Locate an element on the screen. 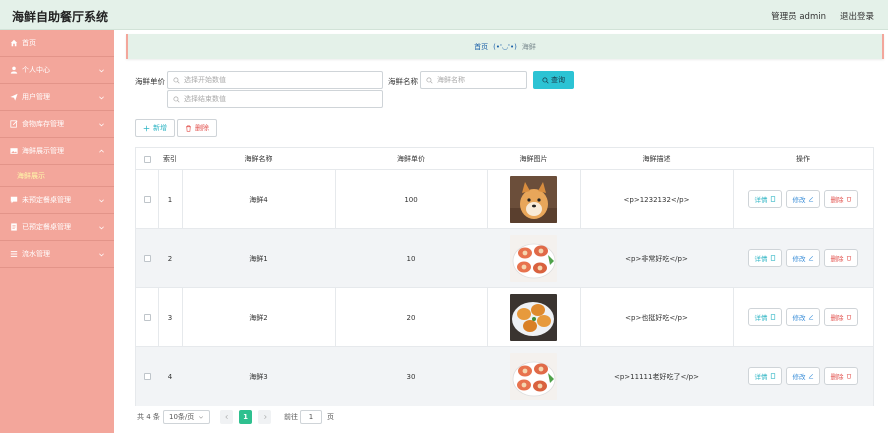  sidebar-item-booked-tables: 已预定餐桌管理 is located at coordinates (57, 227).